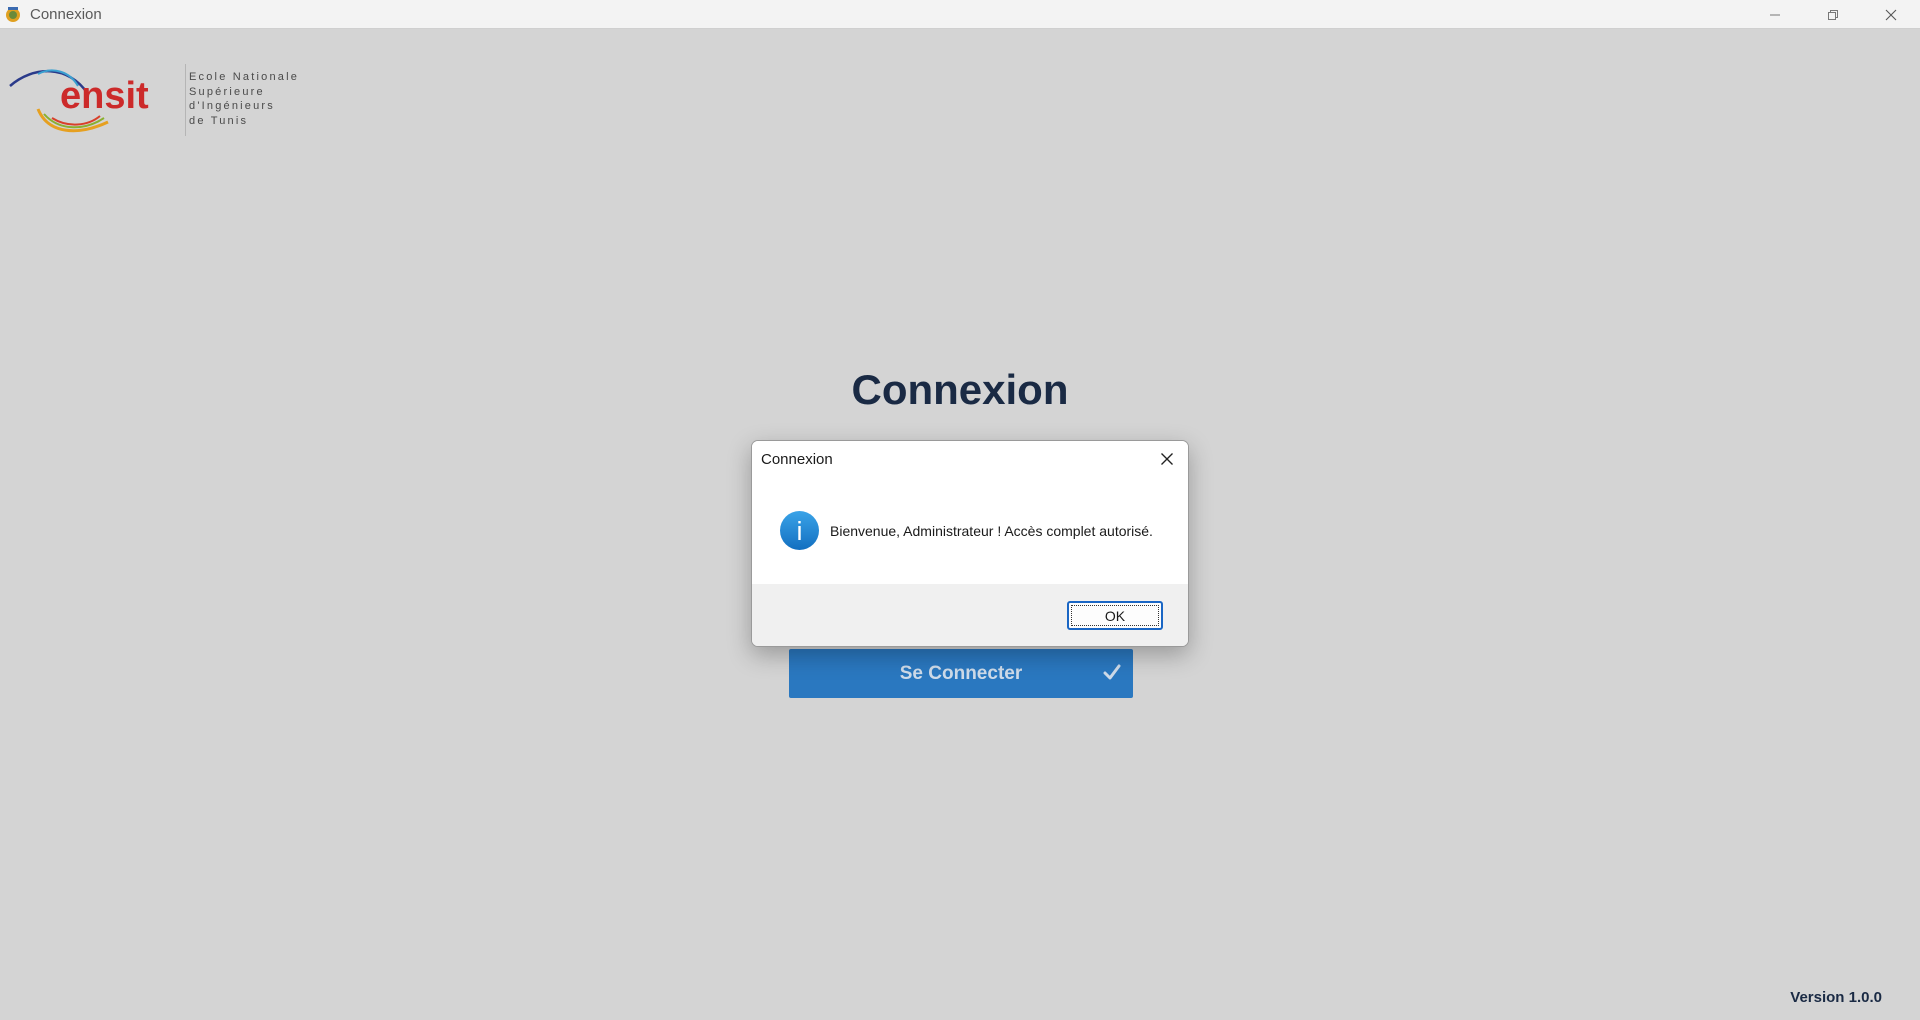 The height and width of the screenshot is (1020, 1920). I want to click on ok-button: OK, so click(1115, 615).